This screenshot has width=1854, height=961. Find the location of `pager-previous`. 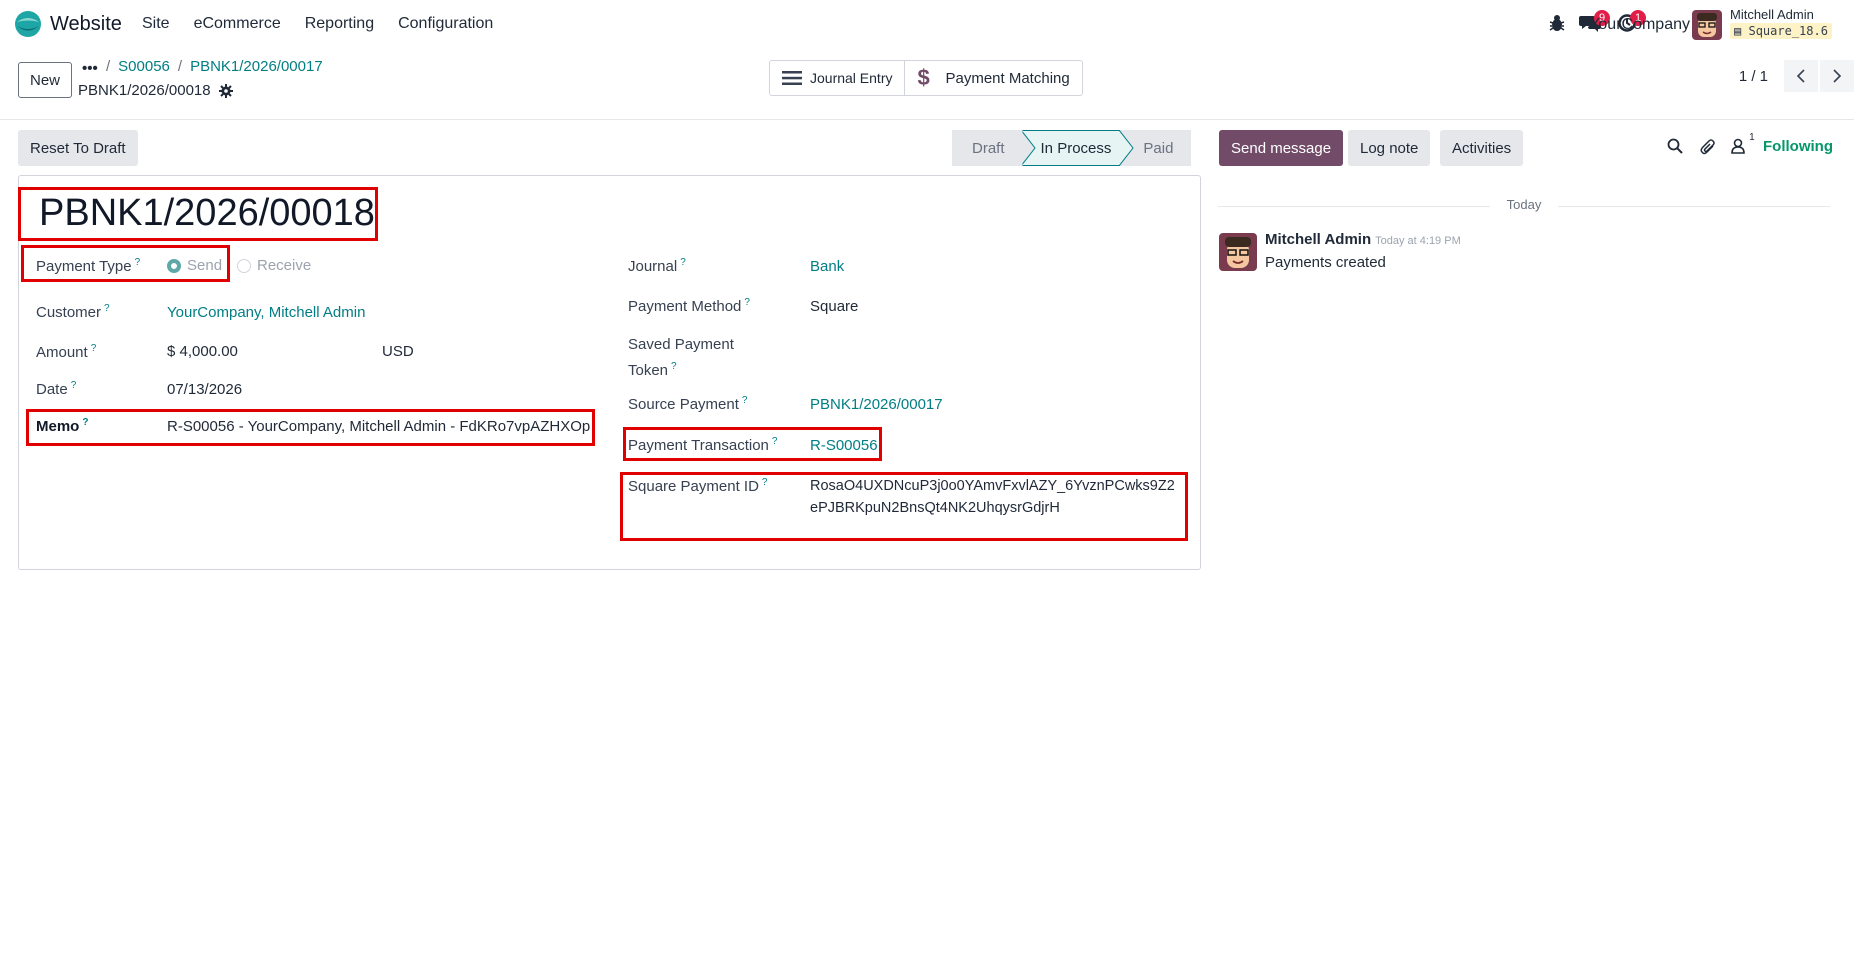

pager-previous is located at coordinates (1801, 76).